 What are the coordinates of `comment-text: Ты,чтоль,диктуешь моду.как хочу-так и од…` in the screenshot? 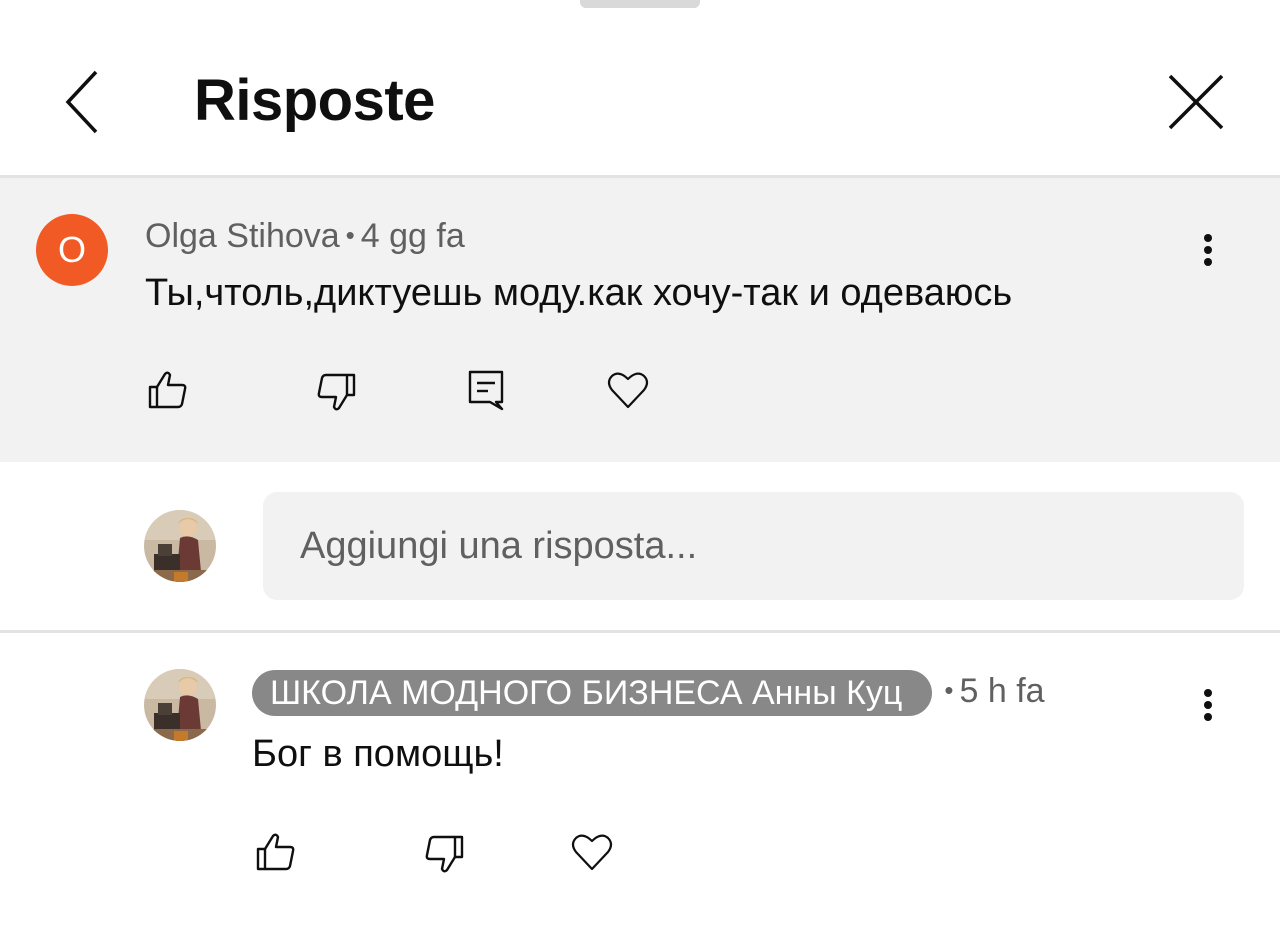 It's located at (579, 293).